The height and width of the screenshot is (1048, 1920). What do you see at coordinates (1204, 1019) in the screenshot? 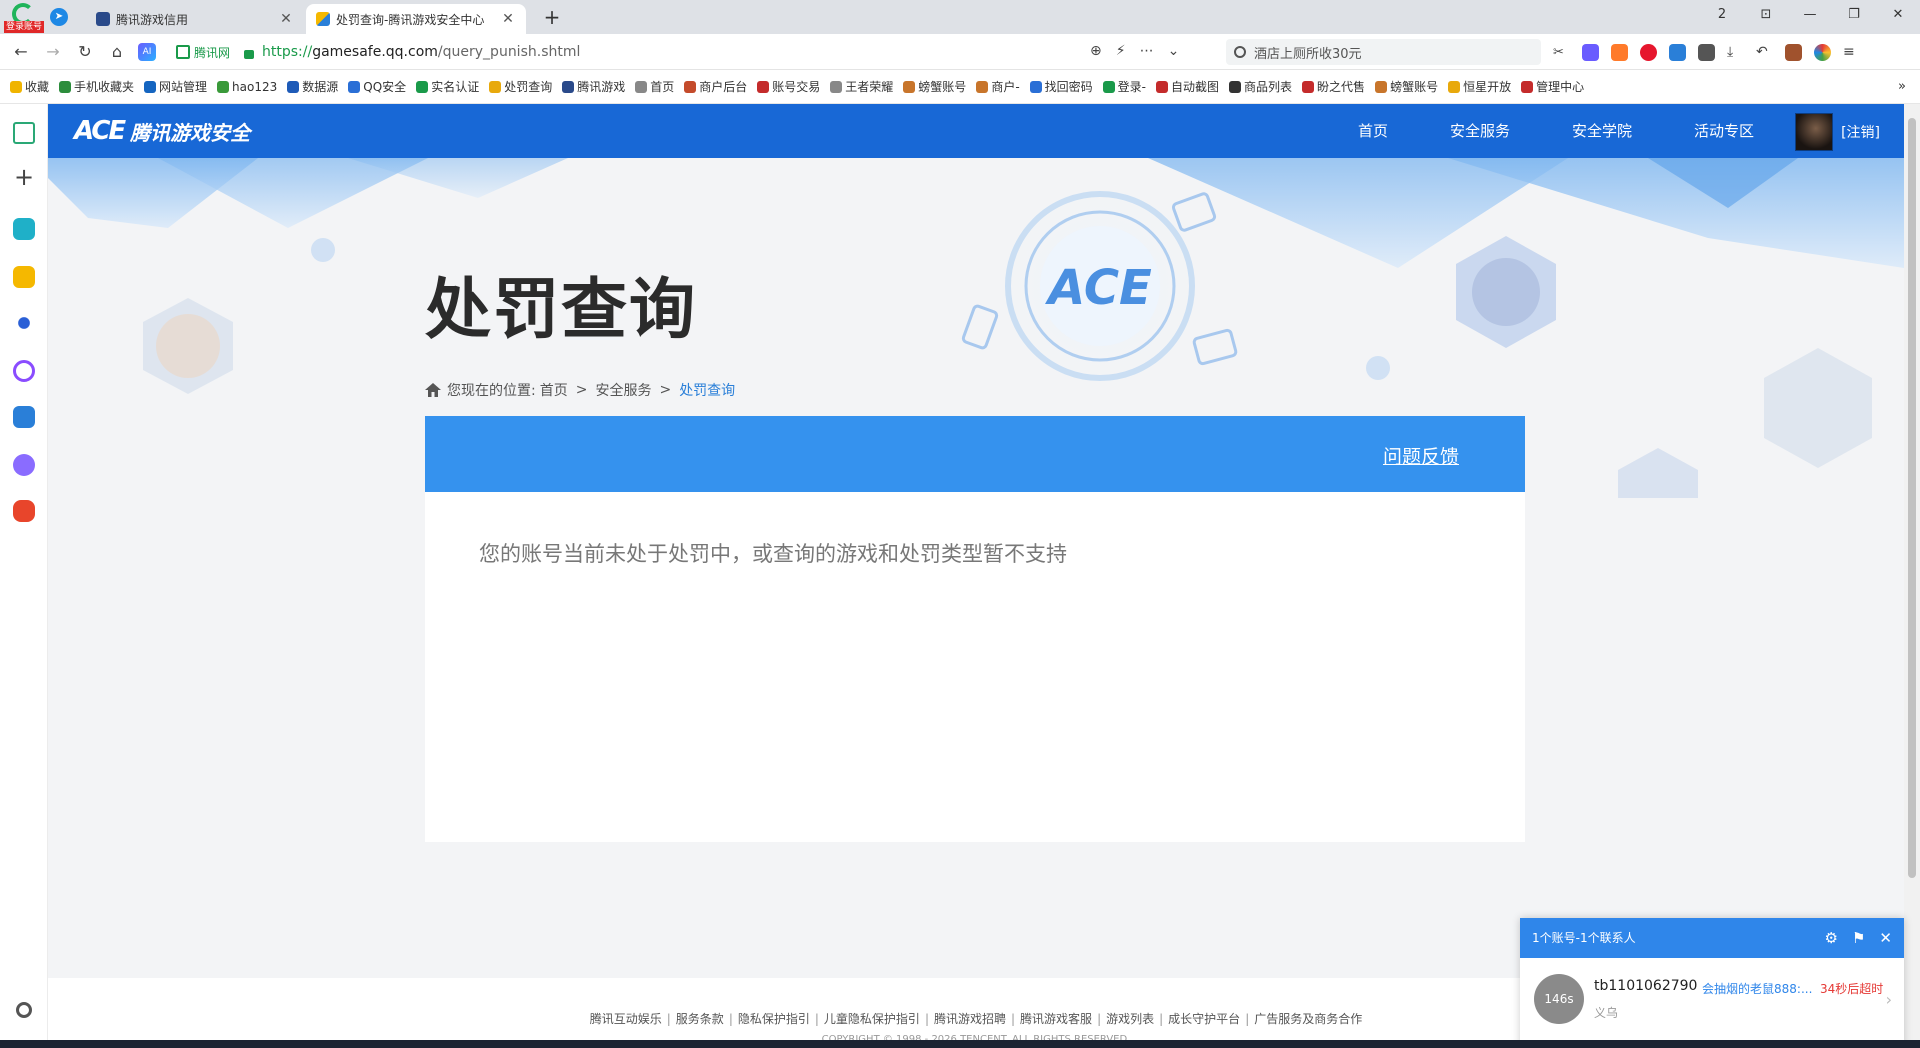
I see `footer-link: 成长守护平台` at bounding box center [1204, 1019].